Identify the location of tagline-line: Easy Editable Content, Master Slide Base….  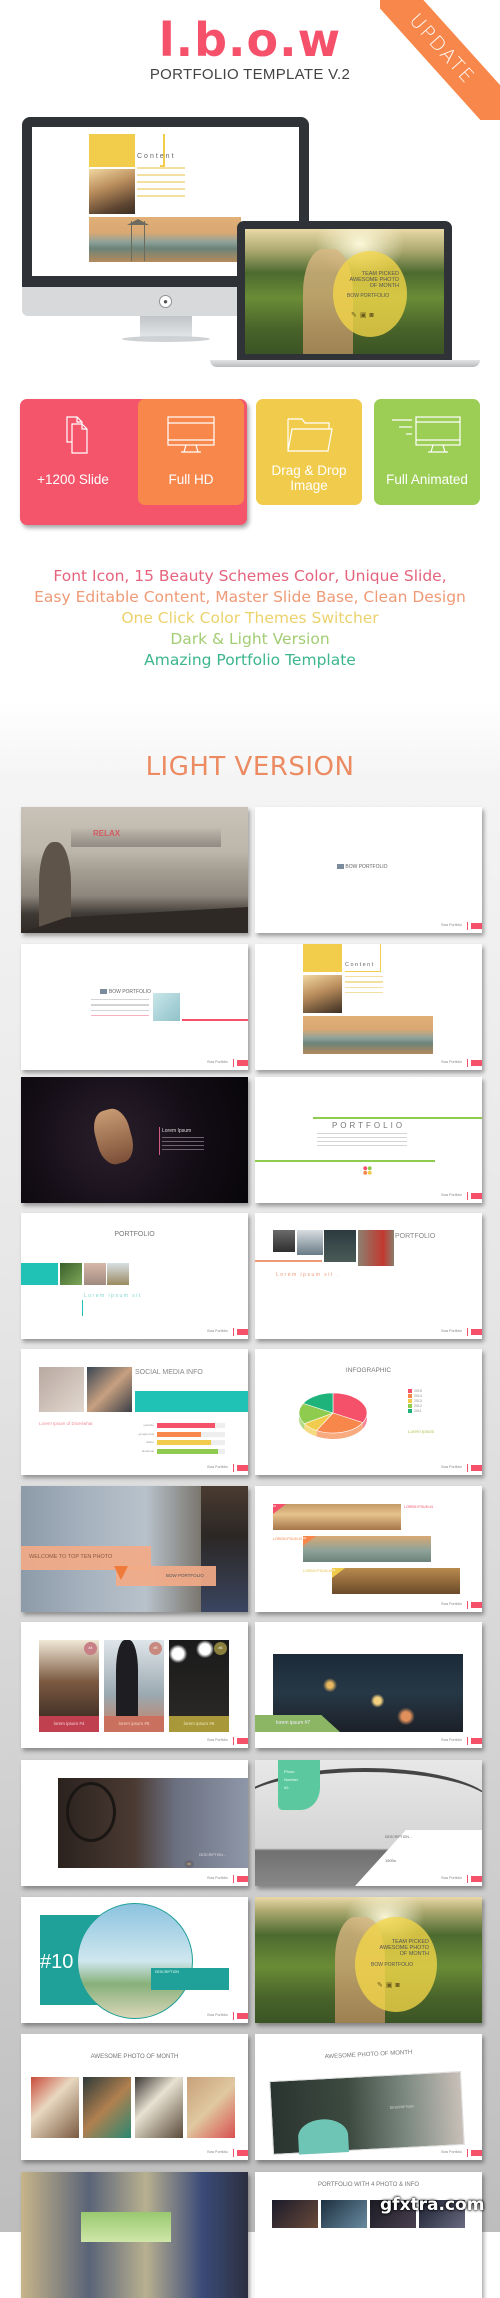
(250, 597).